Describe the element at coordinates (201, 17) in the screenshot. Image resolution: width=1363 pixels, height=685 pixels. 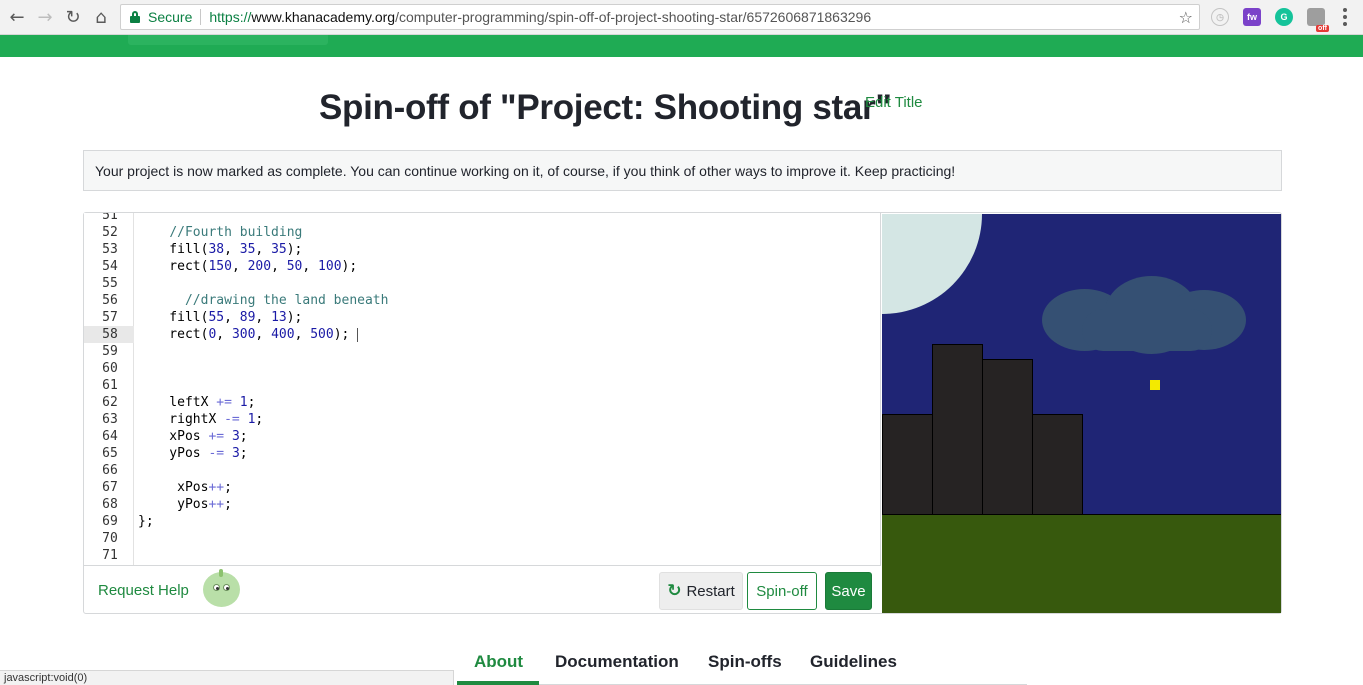
I see `omnibox-divider` at that location.